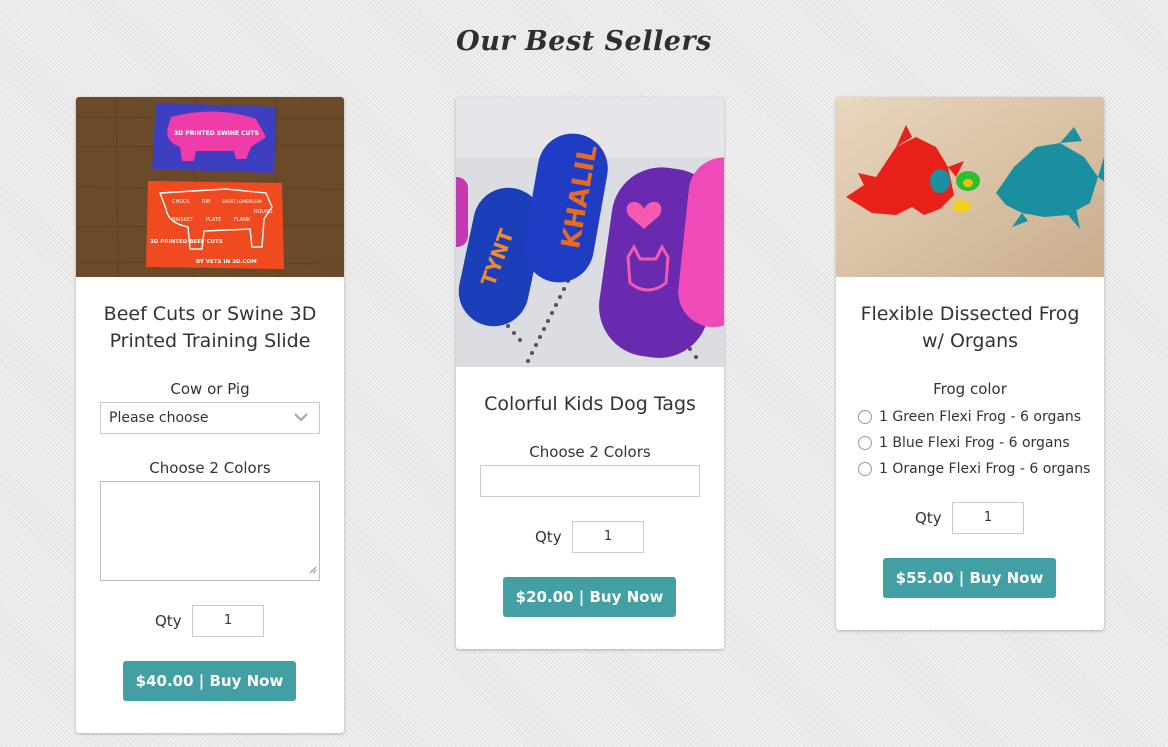 The height and width of the screenshot is (747, 1168). Describe the element at coordinates (970, 328) in the screenshot. I see `product-title: Flexible Dissected Frog w/ Organs` at that location.